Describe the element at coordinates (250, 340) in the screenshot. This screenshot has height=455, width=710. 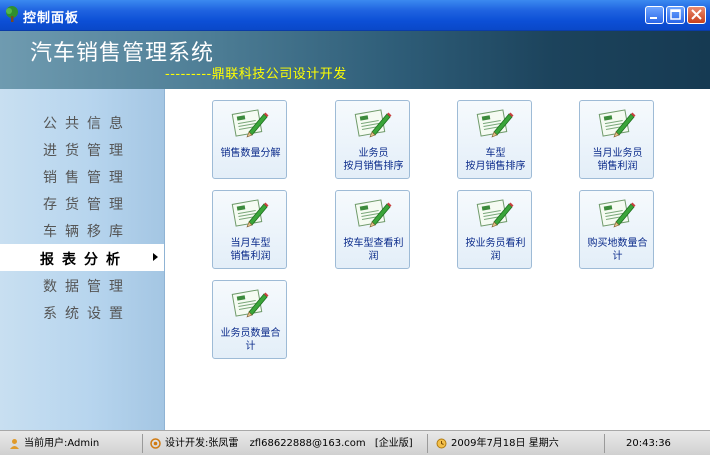
I see `tile-label: 业务员数量合 计` at that location.